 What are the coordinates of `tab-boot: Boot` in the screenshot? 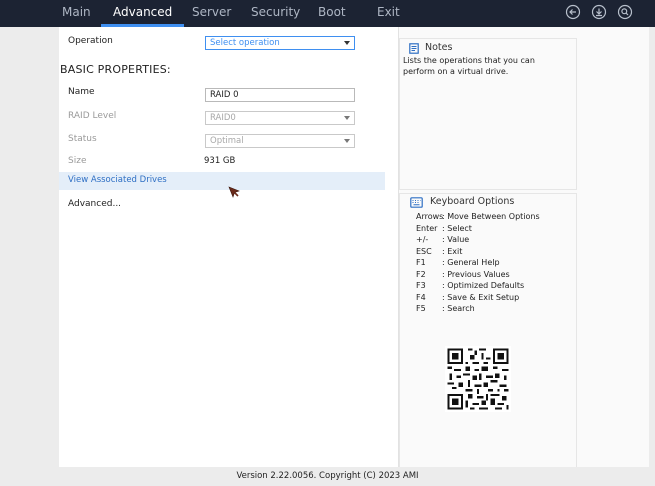 It's located at (332, 13).